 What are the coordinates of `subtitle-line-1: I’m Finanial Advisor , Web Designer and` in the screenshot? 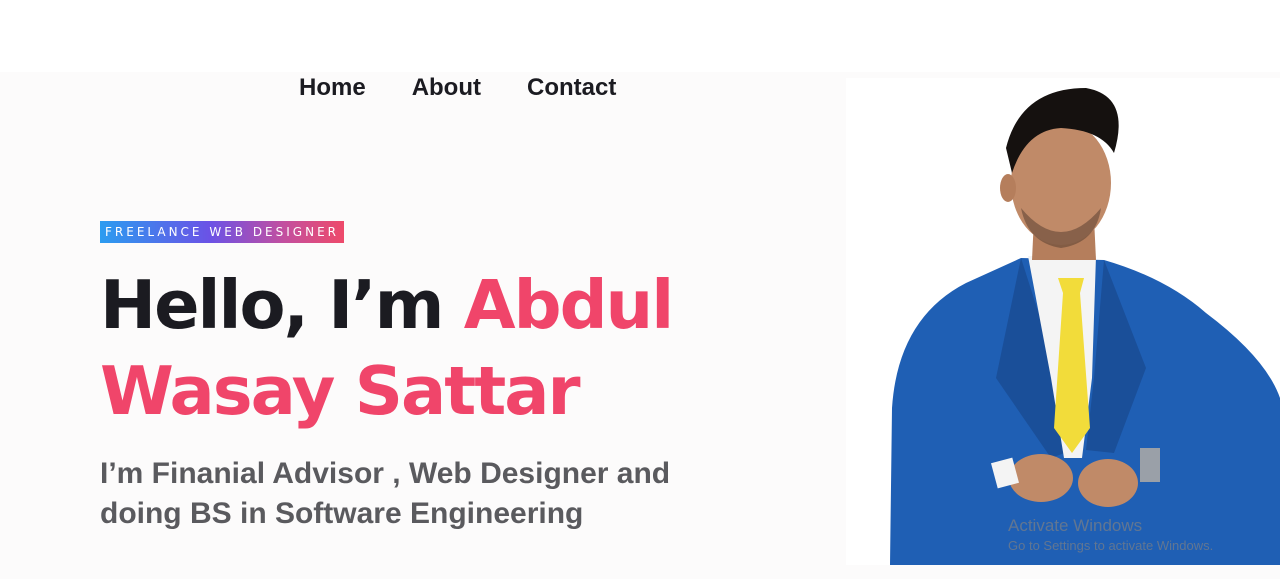 It's located at (385, 473).